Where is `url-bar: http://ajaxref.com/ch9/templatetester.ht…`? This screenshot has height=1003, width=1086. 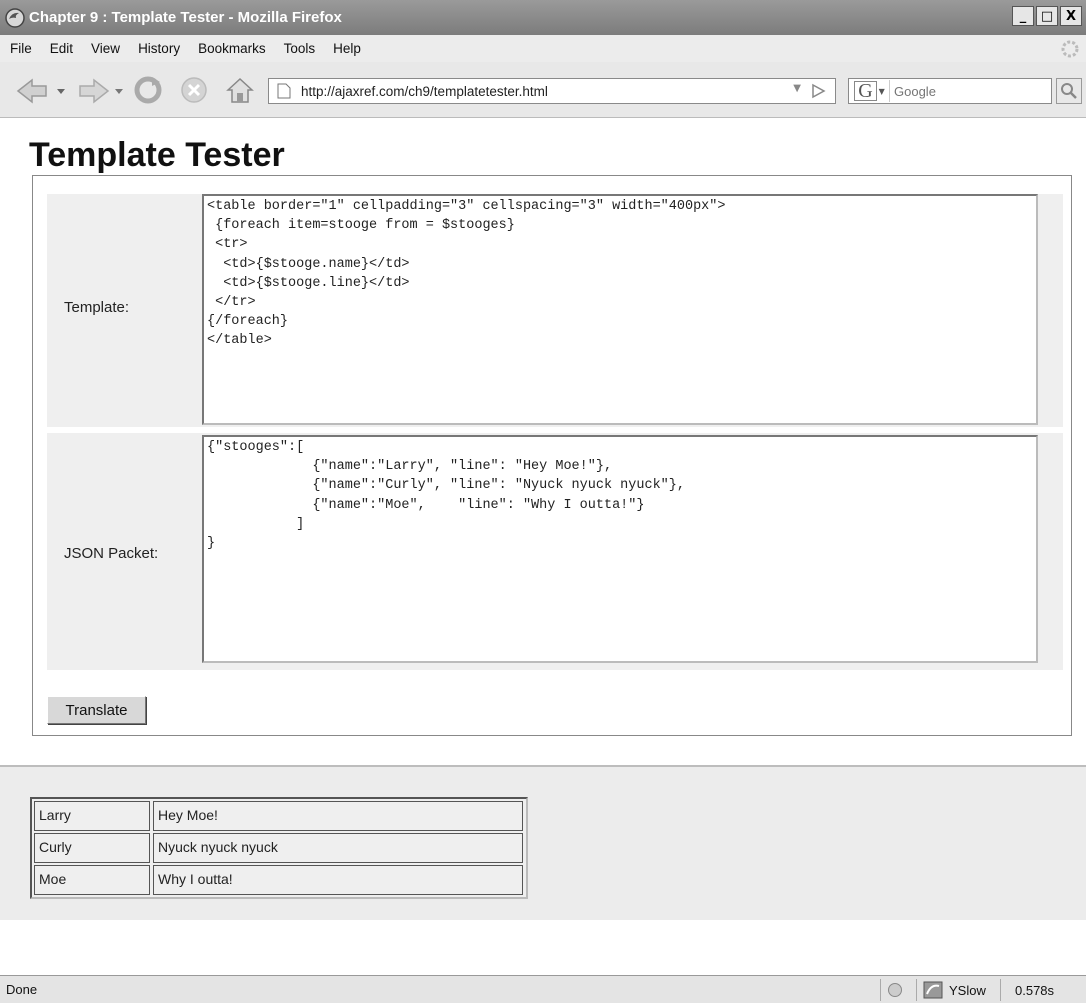
url-bar: http://ajaxref.com/ch9/templatetester.ht… is located at coordinates (552, 91).